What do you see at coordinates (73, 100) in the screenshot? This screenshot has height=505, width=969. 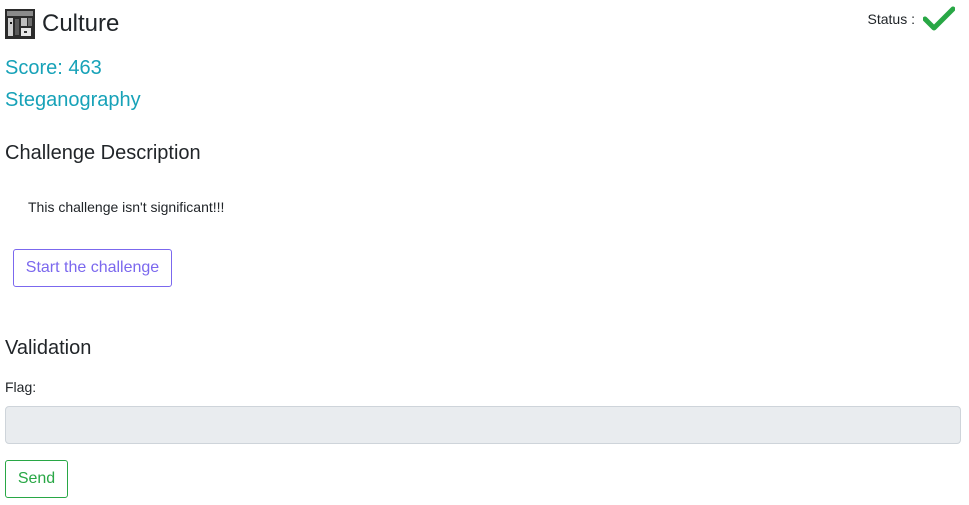 I see `challenge-category: Steganography` at bounding box center [73, 100].